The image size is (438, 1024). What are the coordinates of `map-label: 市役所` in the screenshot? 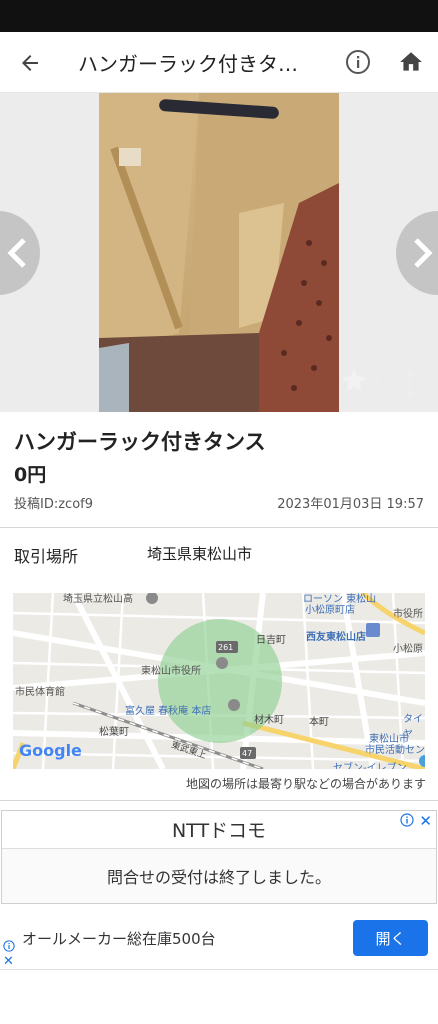 It's located at (408, 614).